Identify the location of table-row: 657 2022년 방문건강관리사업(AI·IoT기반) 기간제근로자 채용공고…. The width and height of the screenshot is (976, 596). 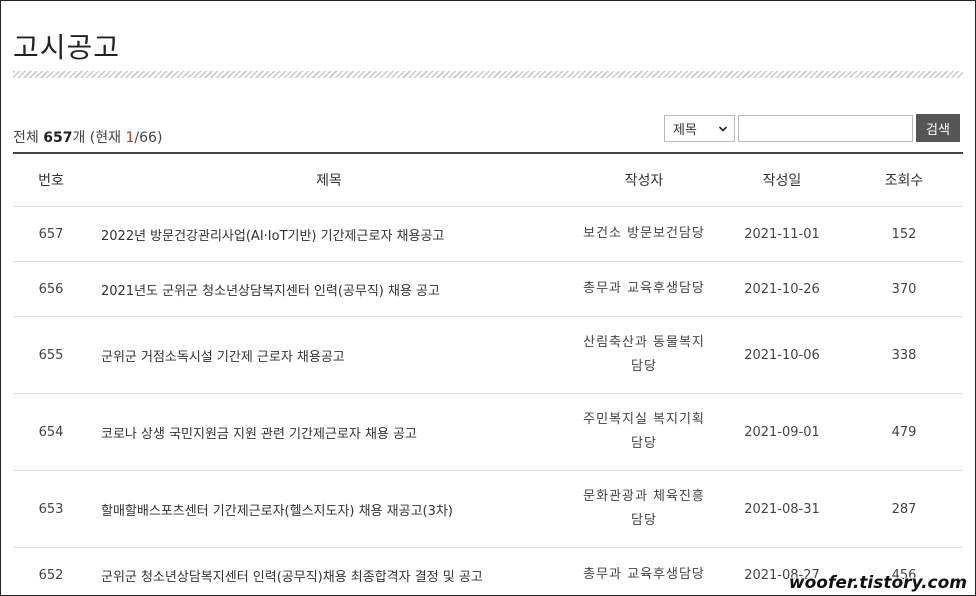
(488, 234).